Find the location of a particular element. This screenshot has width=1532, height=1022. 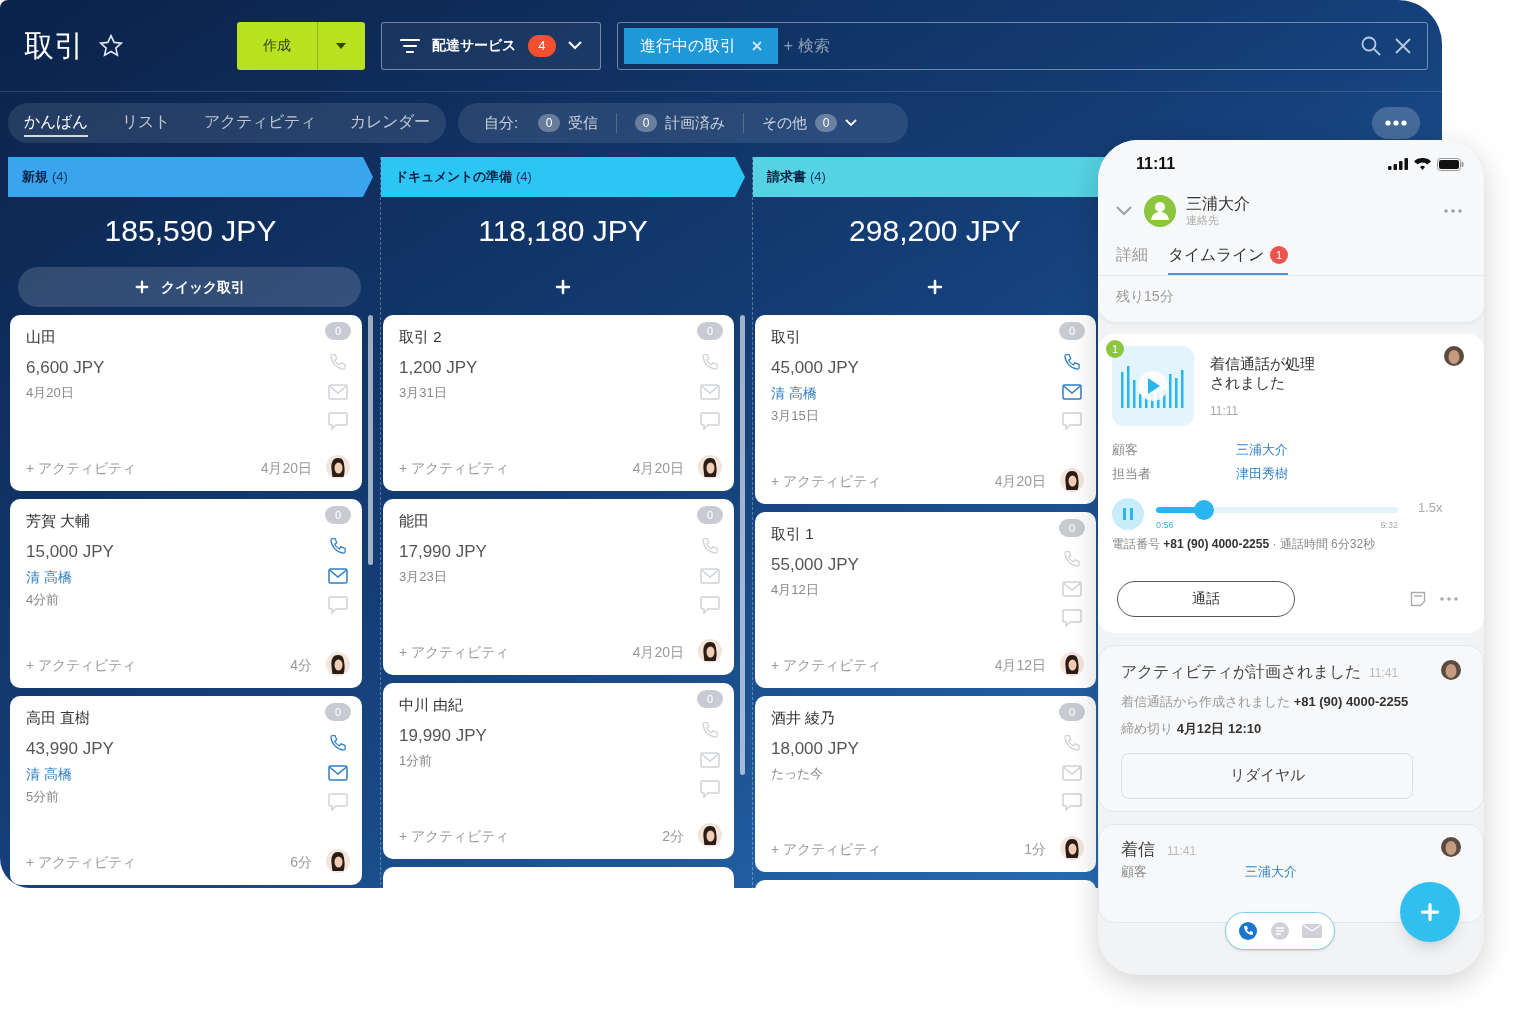

deal-title: 高田 直樹 is located at coordinates (59, 718).